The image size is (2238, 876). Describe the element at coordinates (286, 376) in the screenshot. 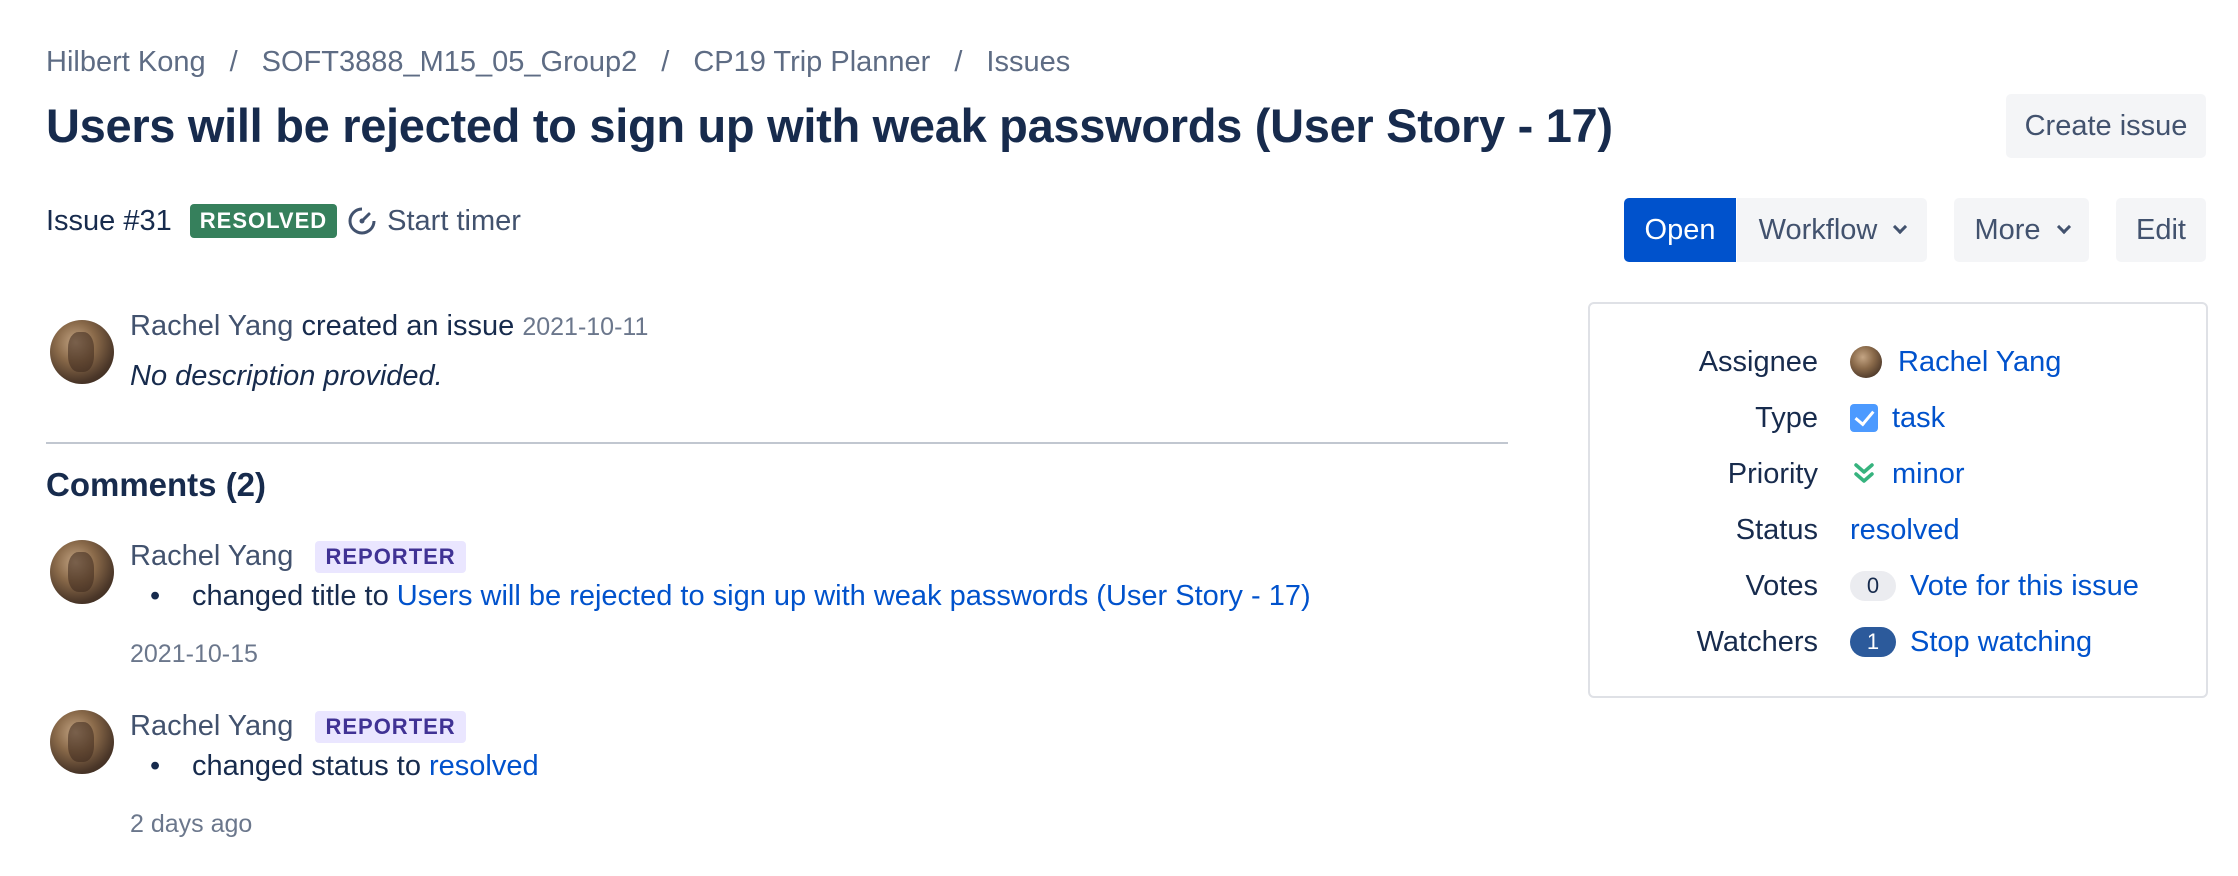

I see `issue-description: No description provided.` at that location.